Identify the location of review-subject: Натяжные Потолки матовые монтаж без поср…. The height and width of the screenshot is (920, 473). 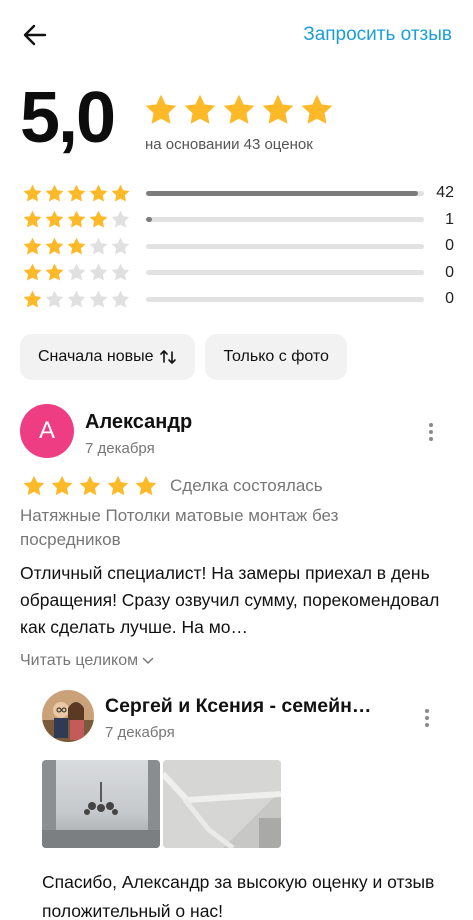
(179, 527).